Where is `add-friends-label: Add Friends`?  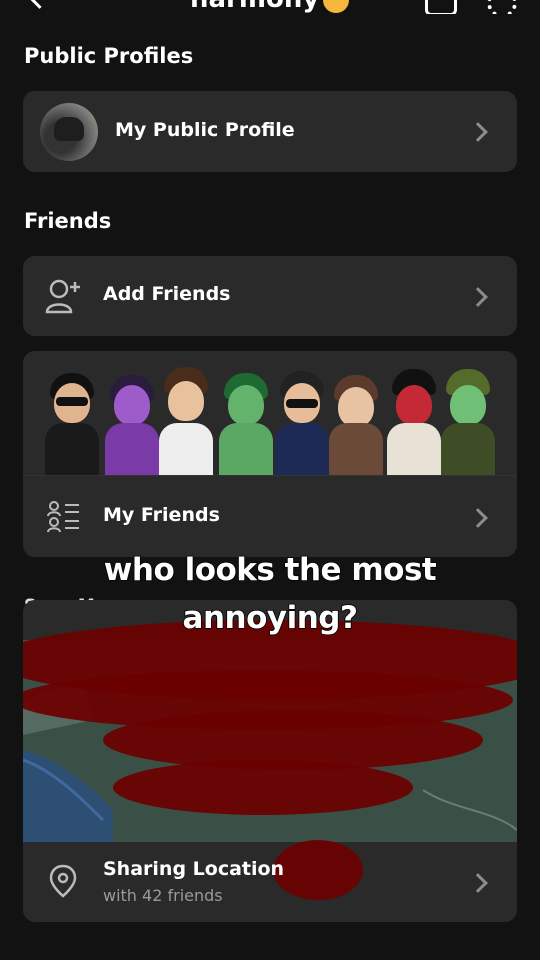 add-friends-label: Add Friends is located at coordinates (167, 294).